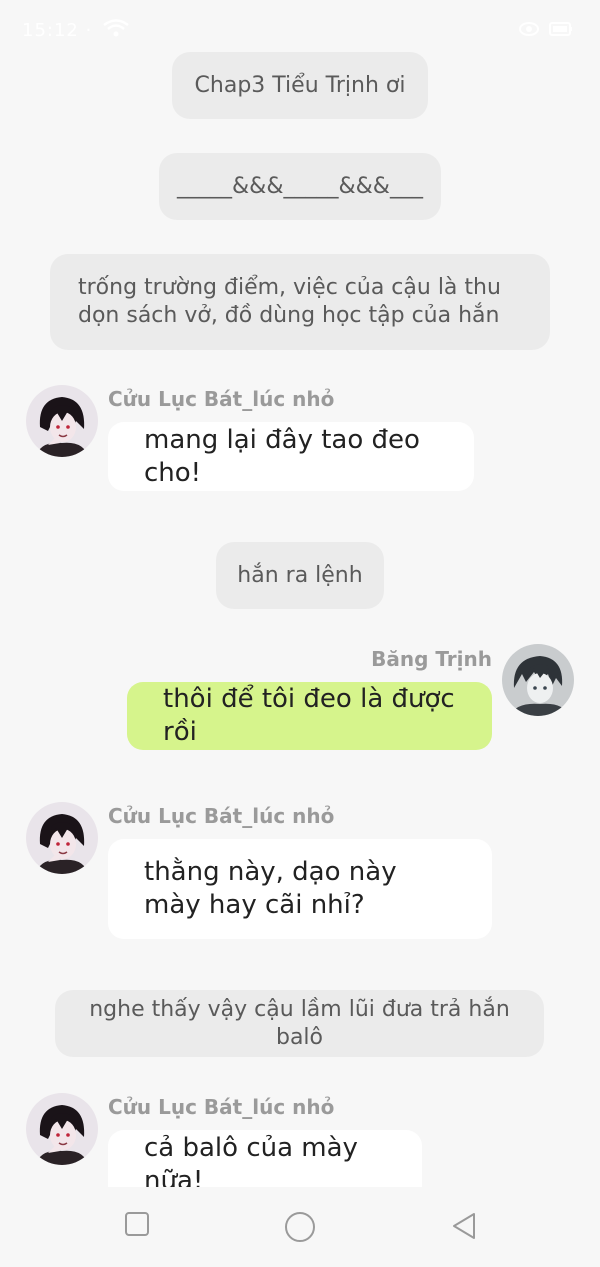  I want to click on recents-square-icon, so click(137, 1226).